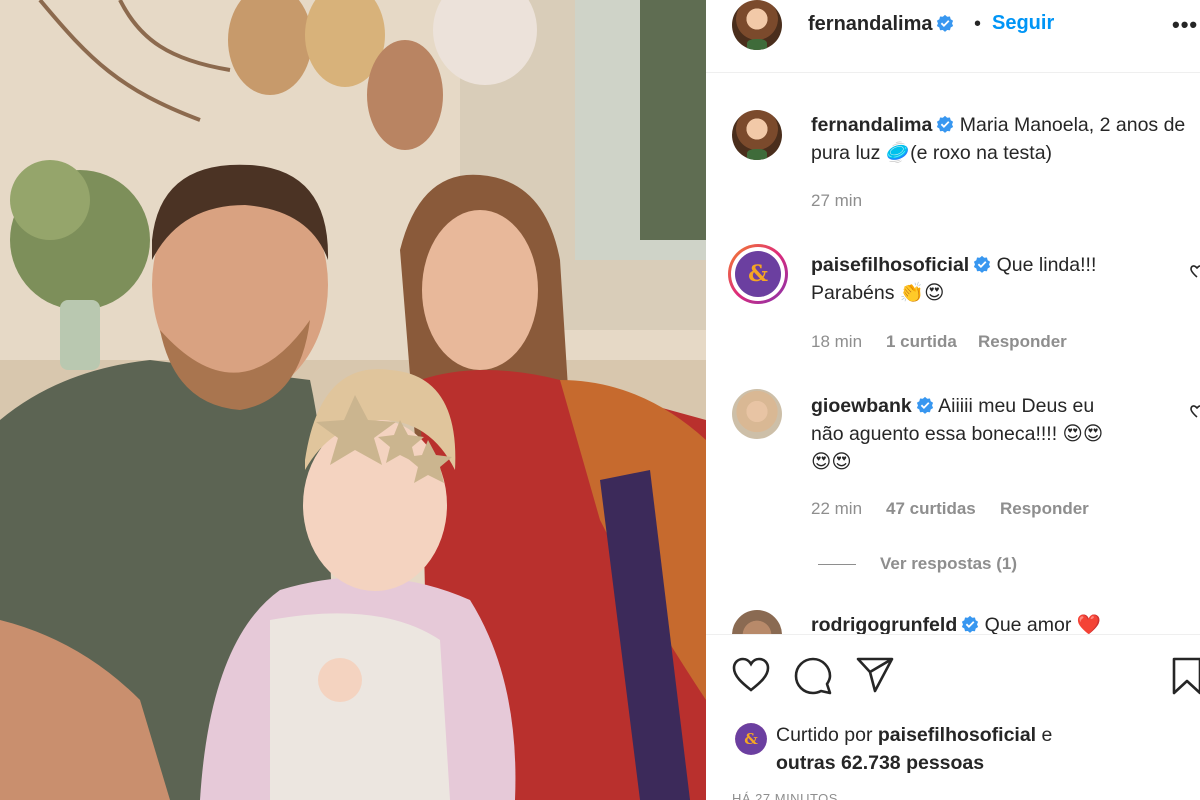  Describe the element at coordinates (921, 342) in the screenshot. I see `comment-likes-count: 1 curtida` at that location.